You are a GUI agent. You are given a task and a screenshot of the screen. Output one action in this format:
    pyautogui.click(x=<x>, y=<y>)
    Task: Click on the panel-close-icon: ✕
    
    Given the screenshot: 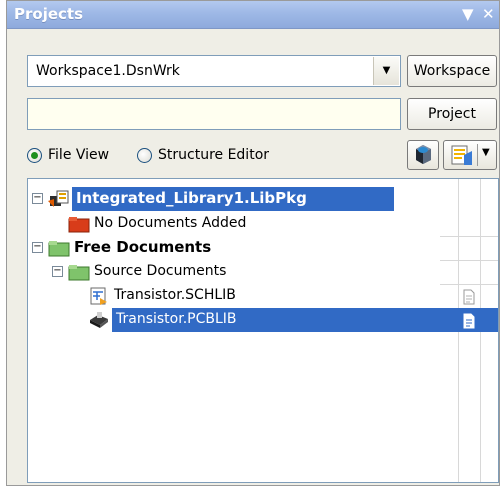 What is the action you would take?
    pyautogui.click(x=488, y=14)
    